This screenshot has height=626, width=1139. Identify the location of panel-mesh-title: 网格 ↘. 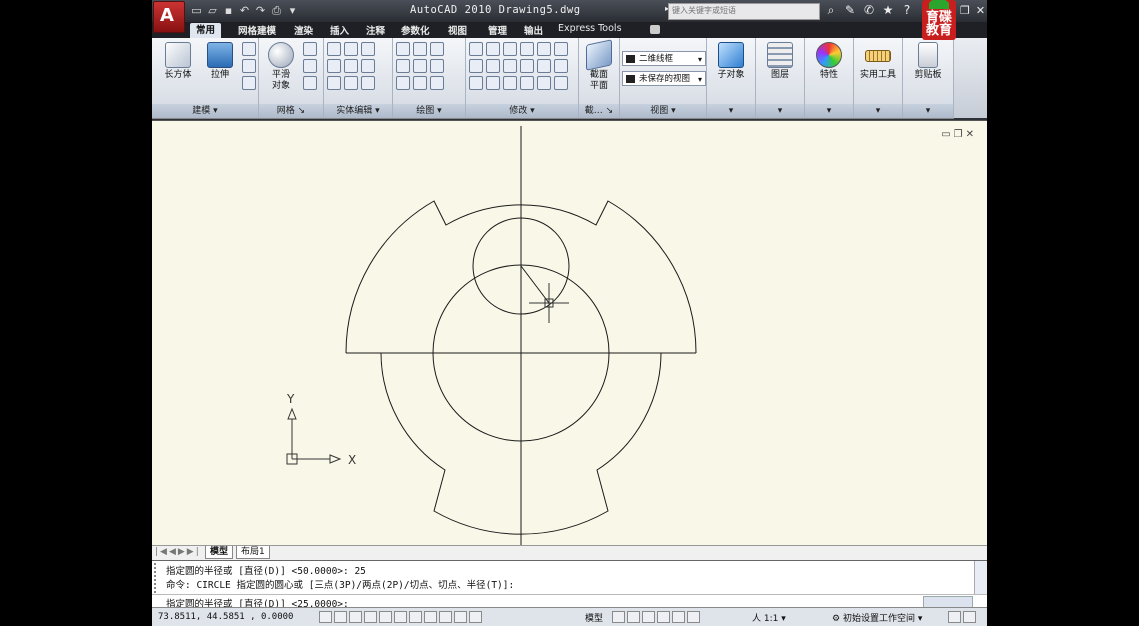
(291, 111).